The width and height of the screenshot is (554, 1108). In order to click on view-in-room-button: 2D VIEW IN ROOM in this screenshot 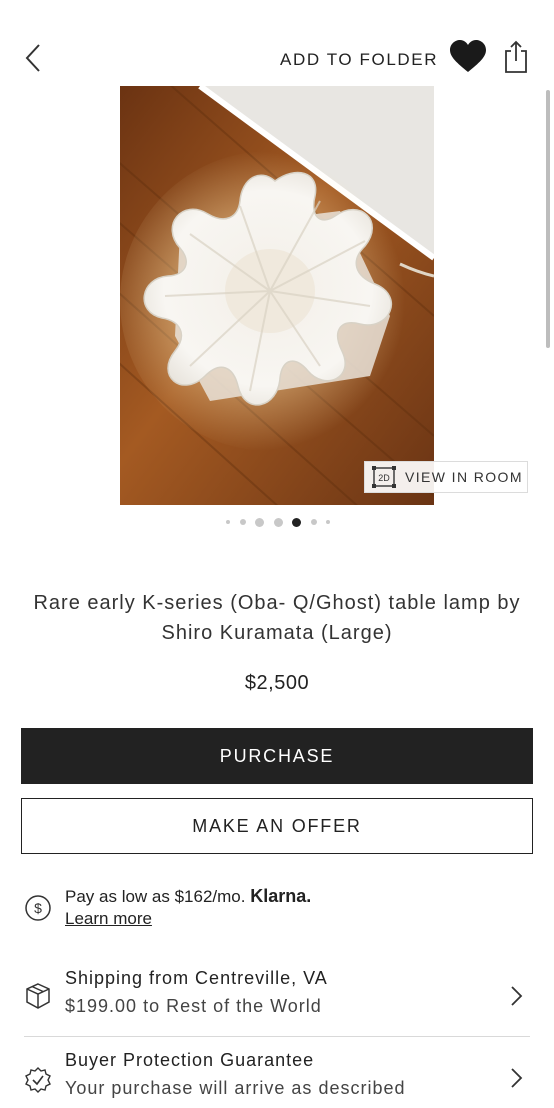, I will do `click(446, 477)`.